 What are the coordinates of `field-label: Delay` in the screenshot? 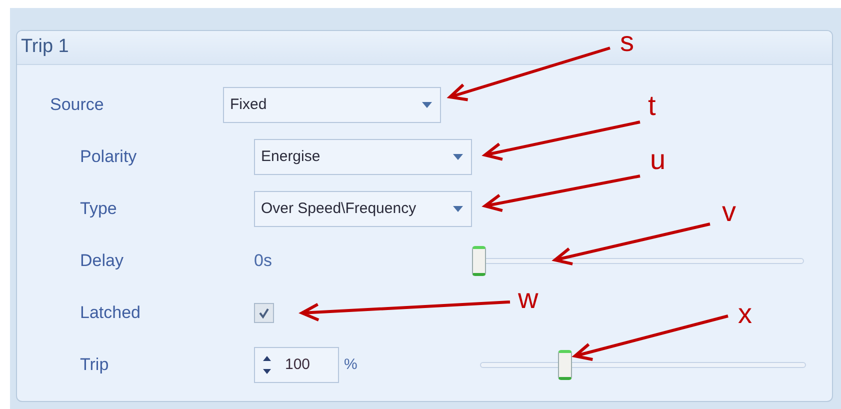 It's located at (102, 261).